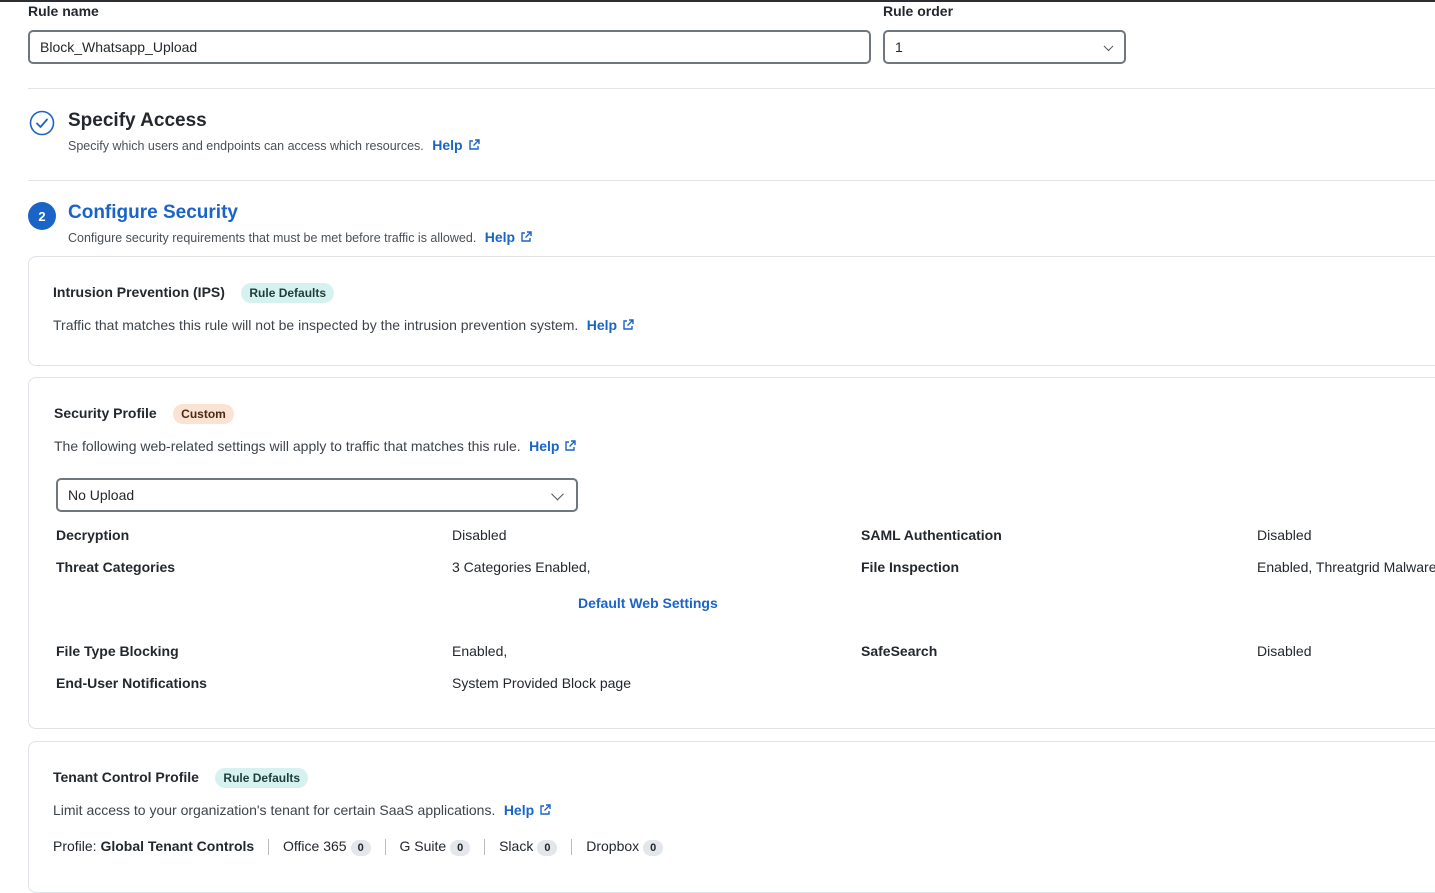  What do you see at coordinates (1284, 651) in the screenshot?
I see `safesearch-value: Disabled` at bounding box center [1284, 651].